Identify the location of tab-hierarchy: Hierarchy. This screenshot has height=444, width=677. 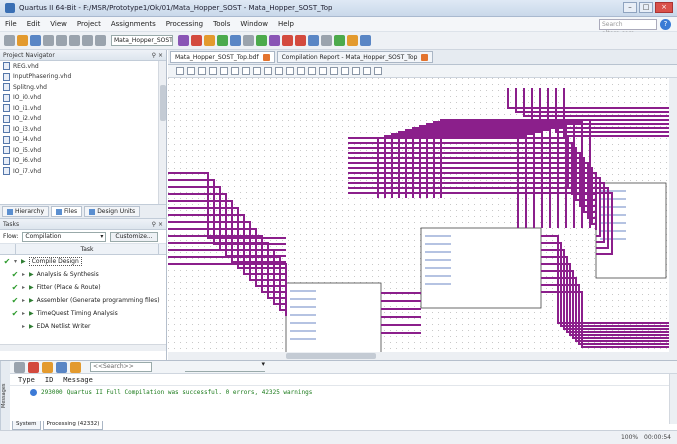
(26, 211).